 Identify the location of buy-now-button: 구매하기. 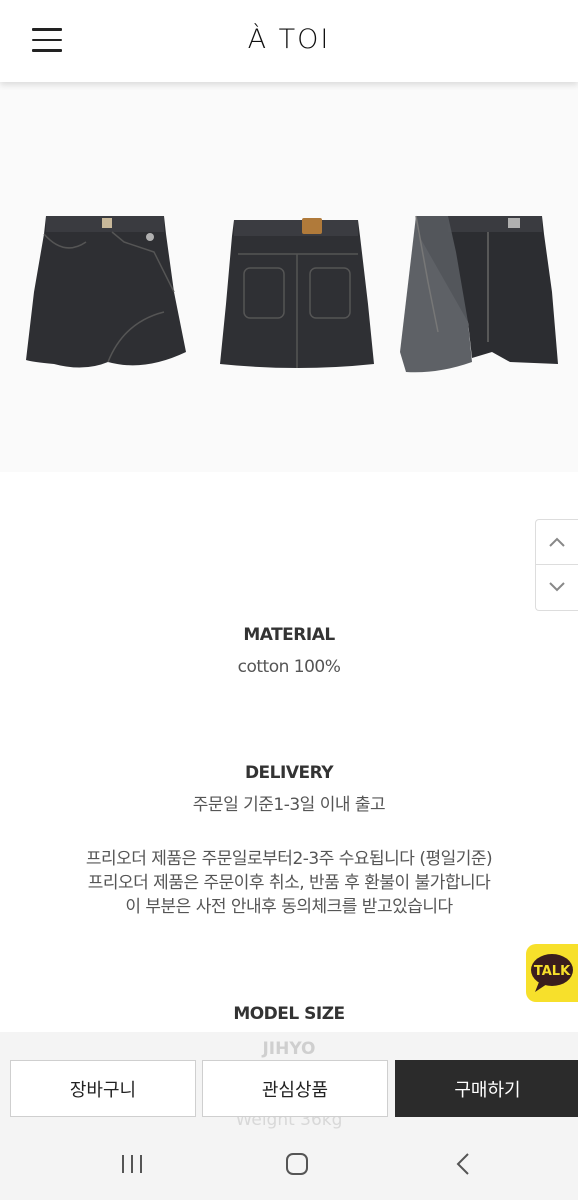
(486, 1088).